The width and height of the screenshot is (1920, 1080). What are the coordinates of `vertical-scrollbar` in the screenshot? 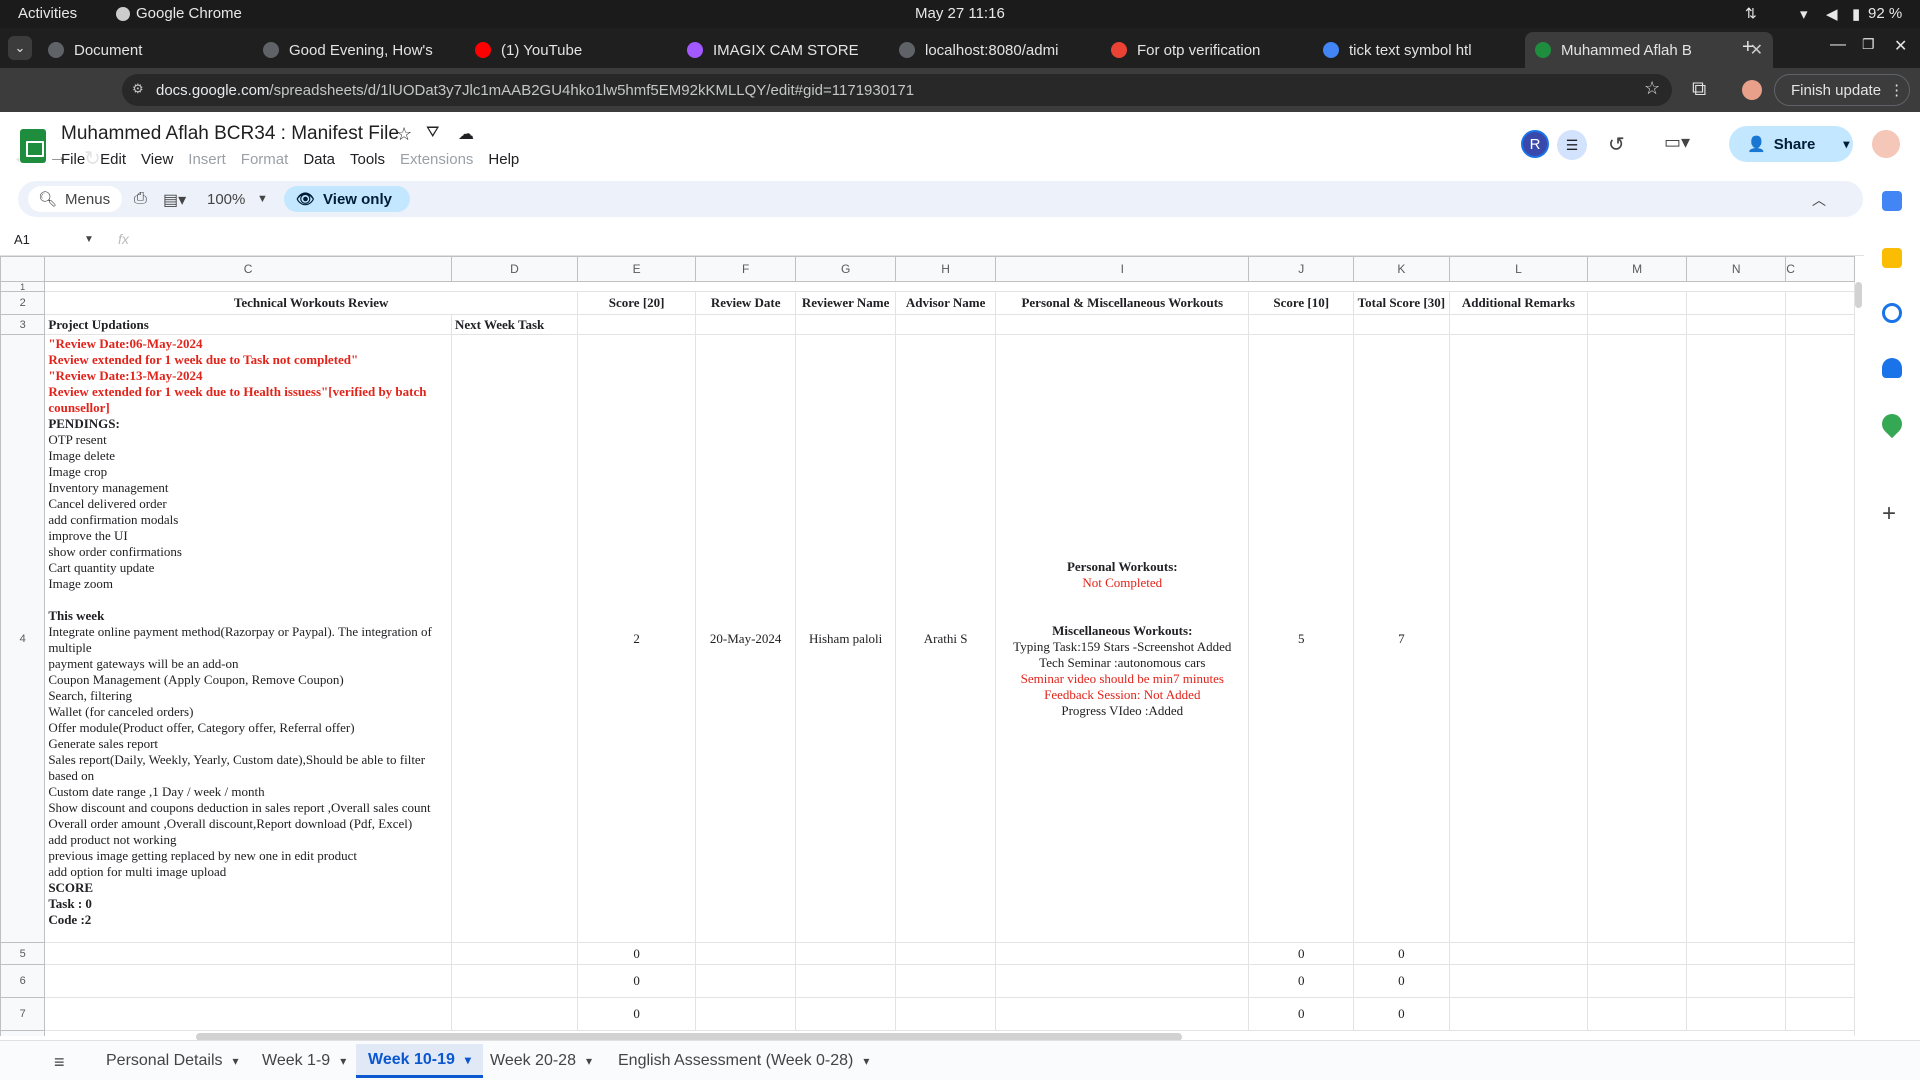 It's located at (1858, 295).